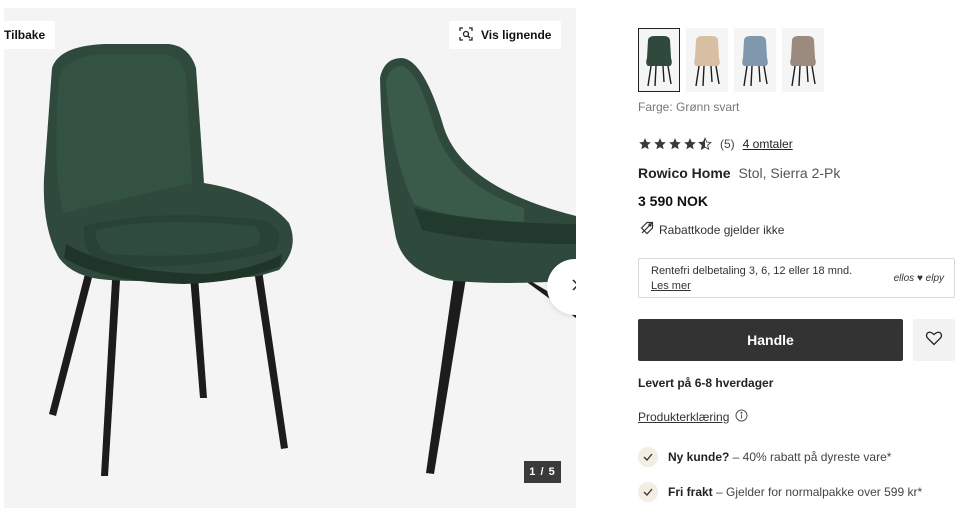  I want to click on perk-detail: – Gjelder for normalpakke over 599 kr*, so click(817, 492).